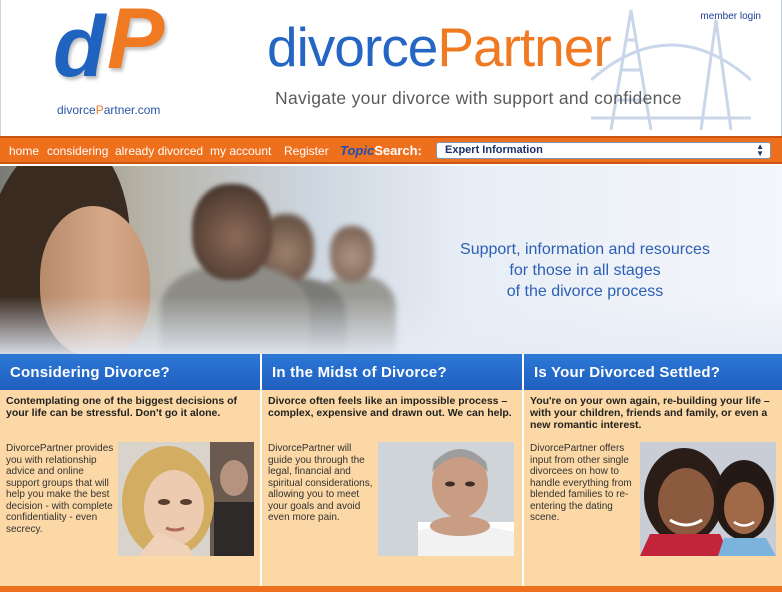 The image size is (782, 592). Describe the element at coordinates (760, 150) in the screenshot. I see `select-updown-icon: ▲ ▼` at that location.